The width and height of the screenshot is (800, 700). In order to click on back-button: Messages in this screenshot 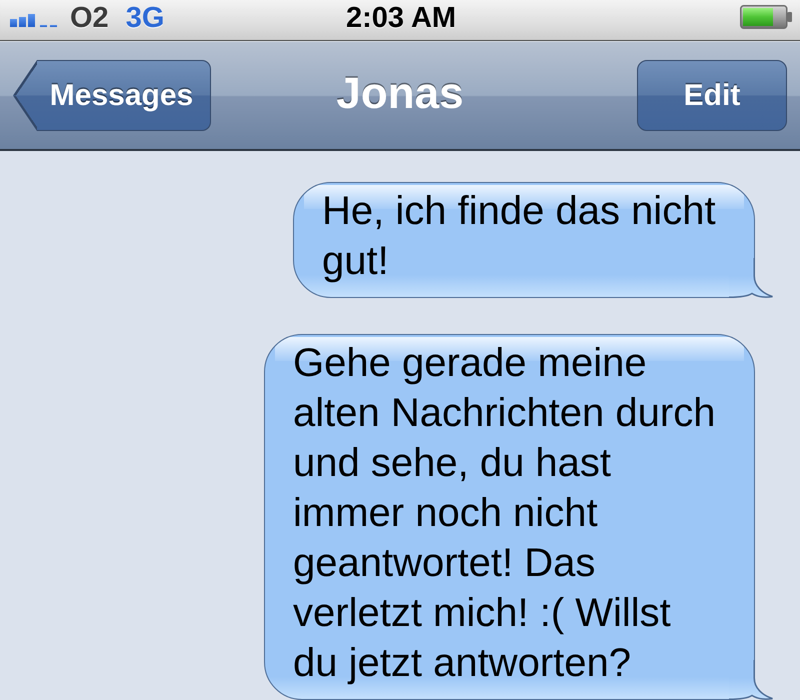, I will do `click(112, 95)`.